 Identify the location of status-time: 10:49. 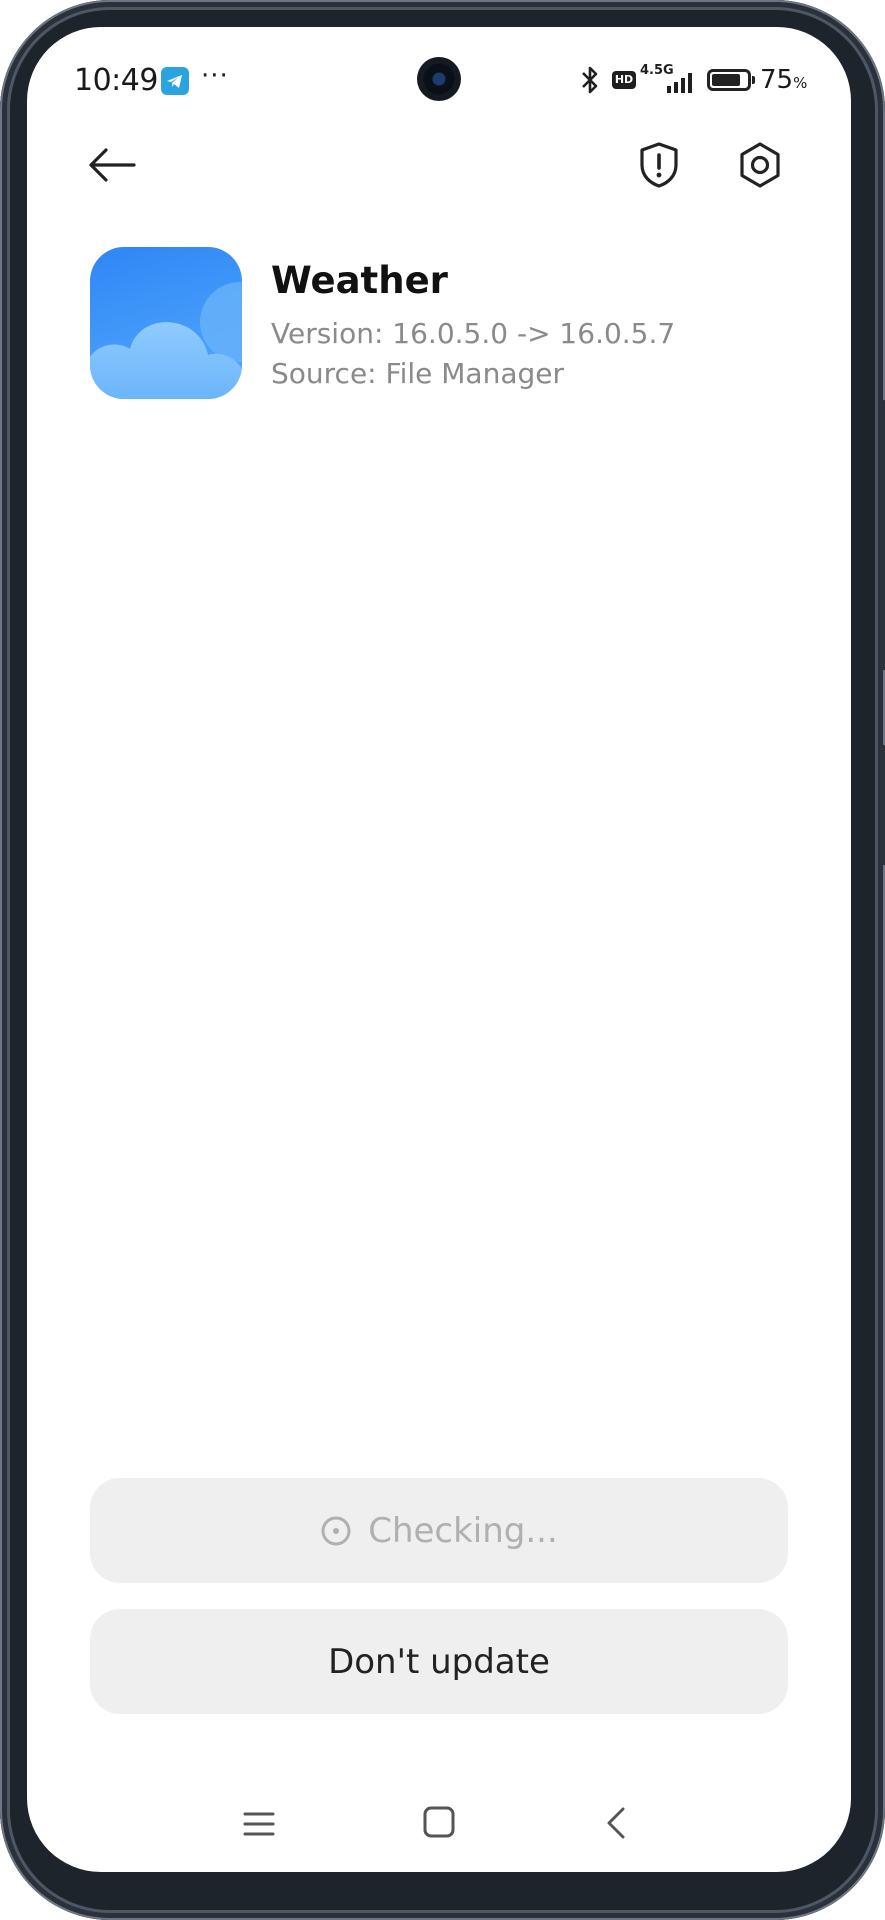
(116, 80).